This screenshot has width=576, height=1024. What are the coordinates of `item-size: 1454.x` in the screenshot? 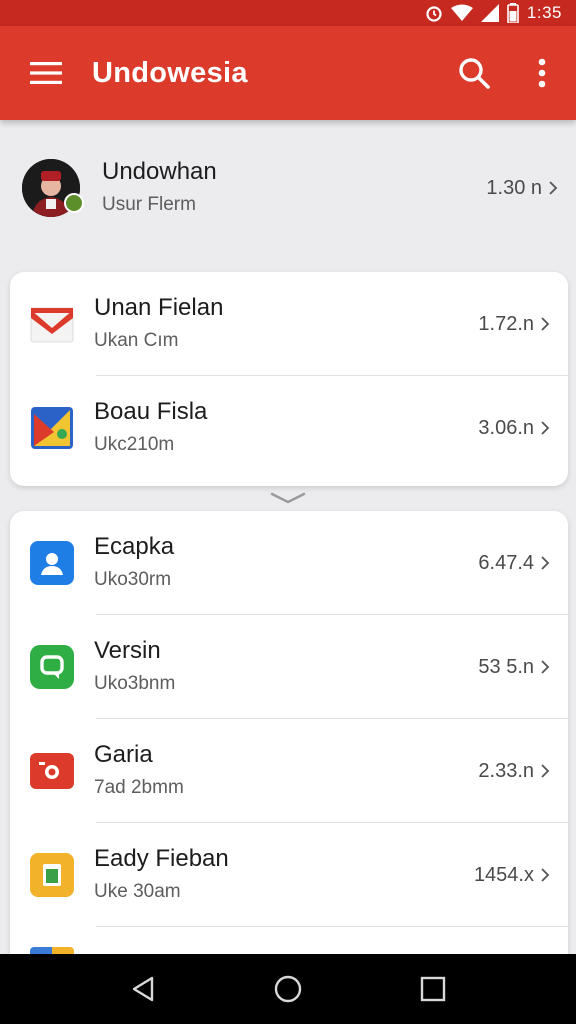 It's located at (503, 874).